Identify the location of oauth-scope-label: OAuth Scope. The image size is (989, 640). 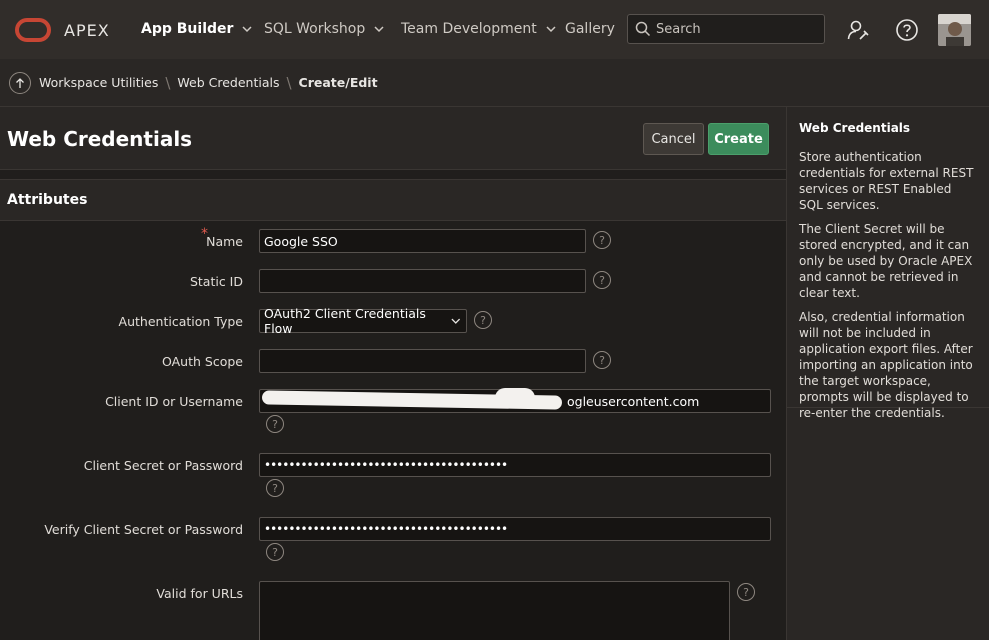
(202, 361).